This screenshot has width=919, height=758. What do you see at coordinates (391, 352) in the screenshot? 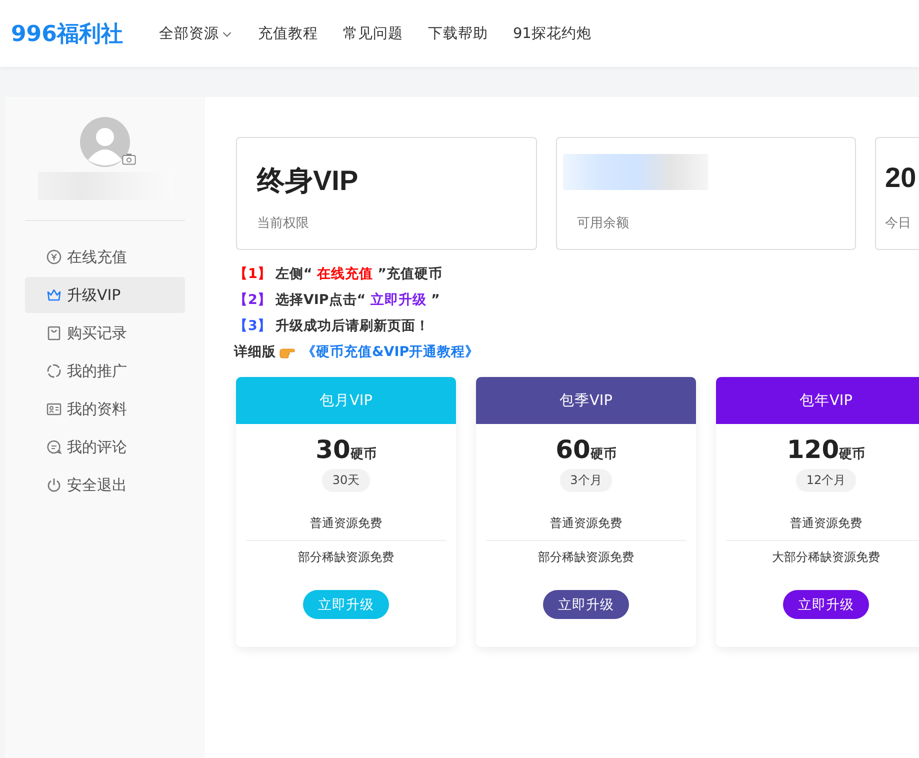
I see `tutorial-link: 《硬币充值&VIP开通教程》` at bounding box center [391, 352].